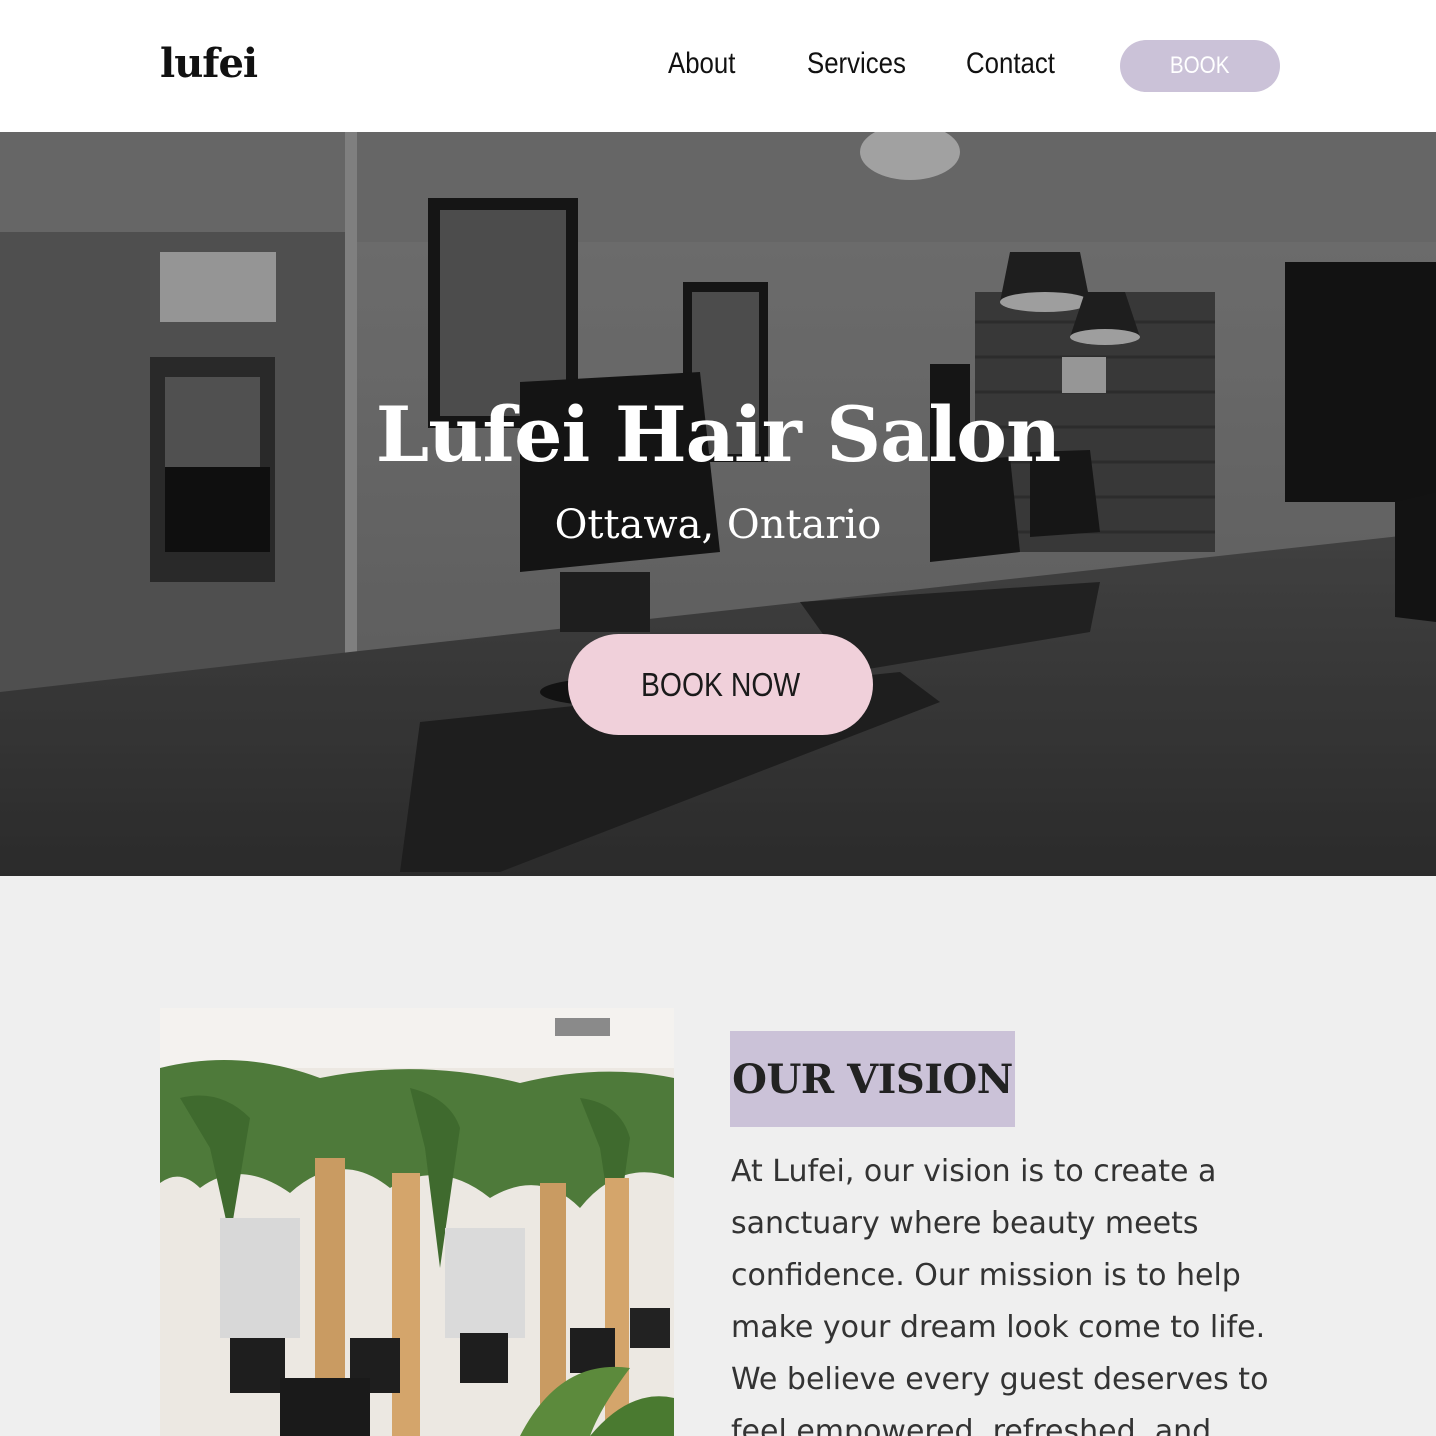  I want to click on vision-heading: OUR VISION, so click(872, 1079).